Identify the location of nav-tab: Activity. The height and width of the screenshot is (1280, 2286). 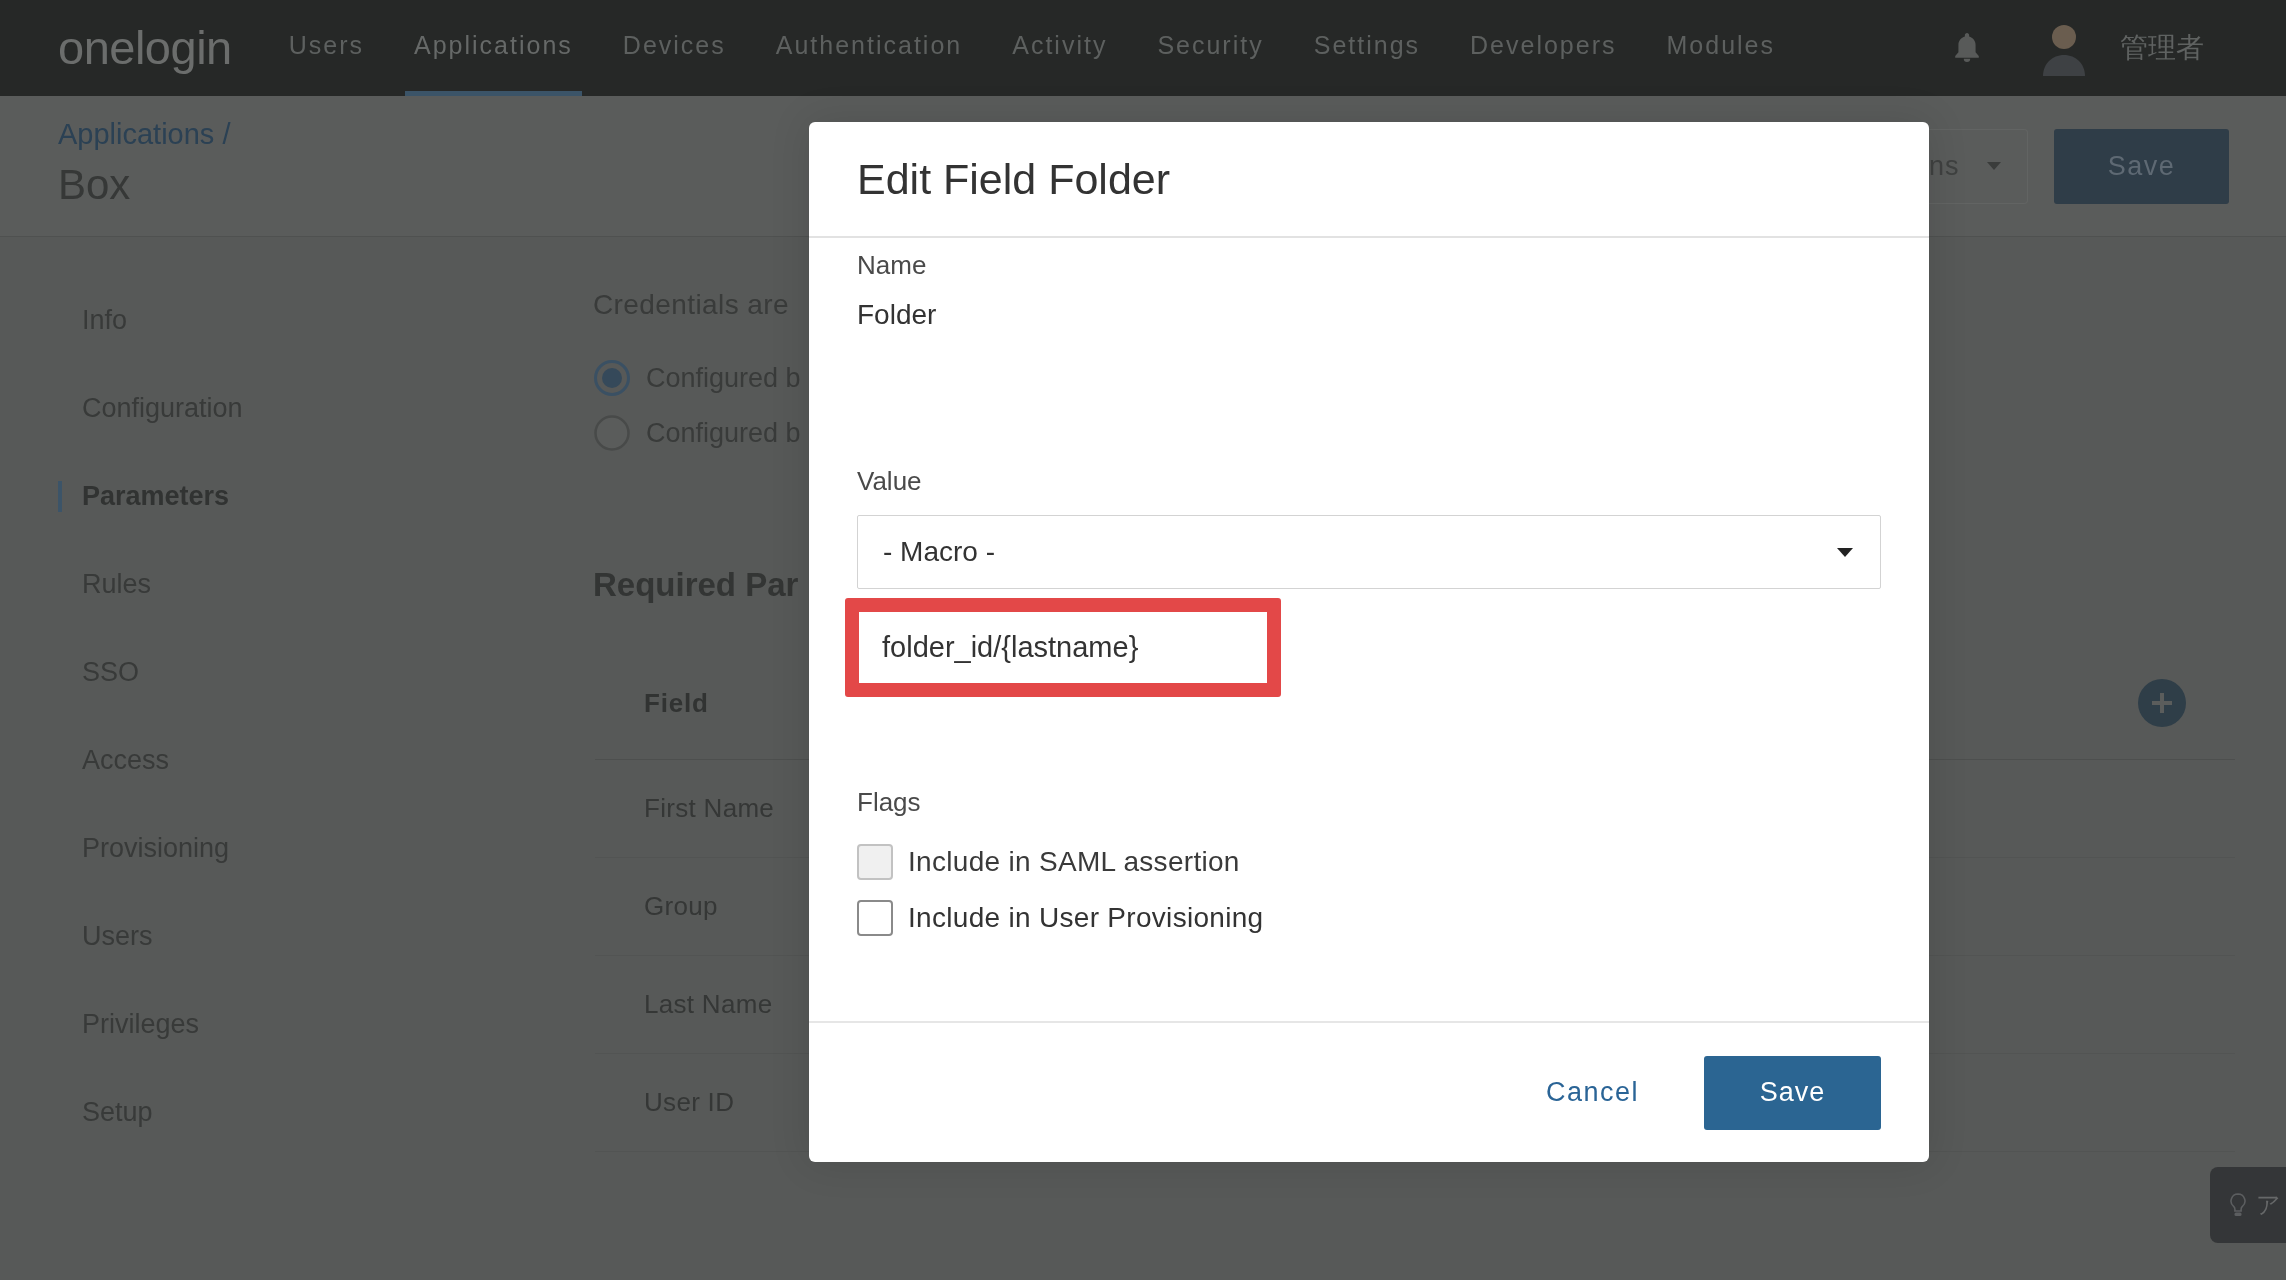
(1060, 48).